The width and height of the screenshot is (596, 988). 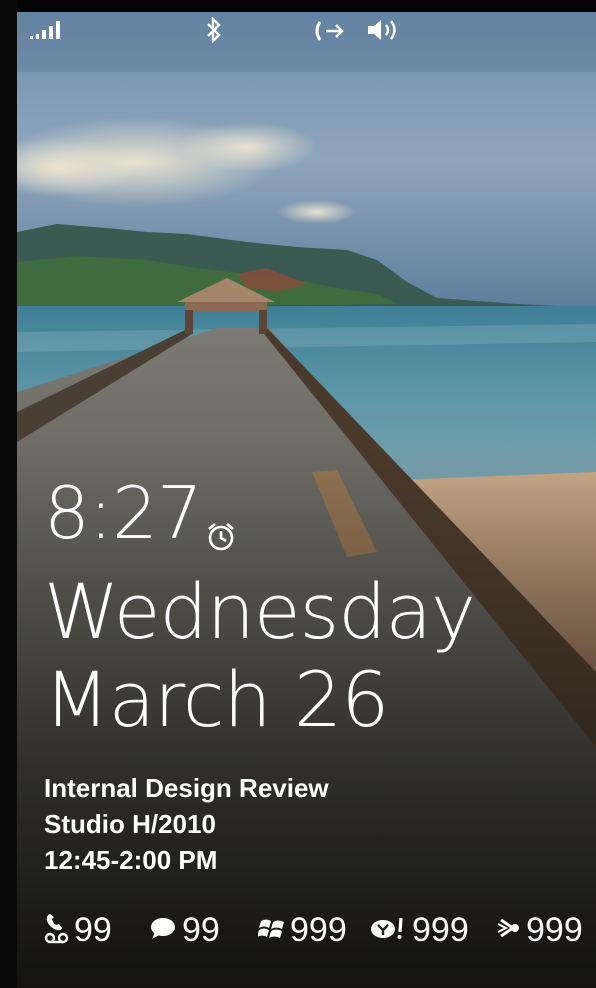 What do you see at coordinates (330, 33) in the screenshot?
I see `call-forwarding-icon` at bounding box center [330, 33].